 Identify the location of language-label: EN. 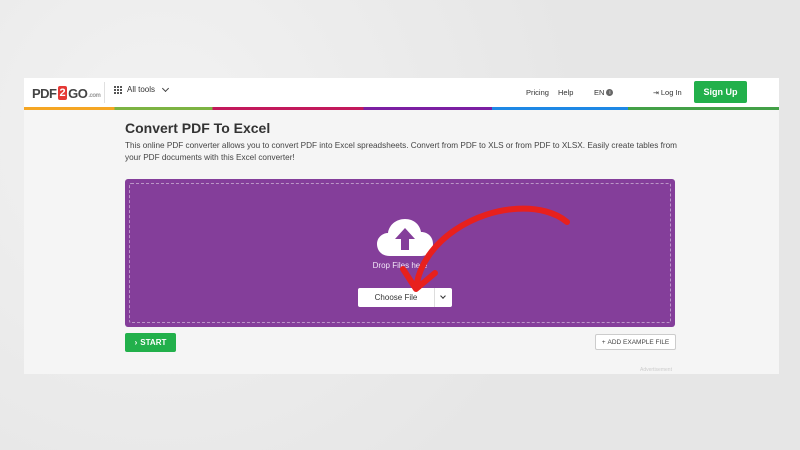
(599, 92).